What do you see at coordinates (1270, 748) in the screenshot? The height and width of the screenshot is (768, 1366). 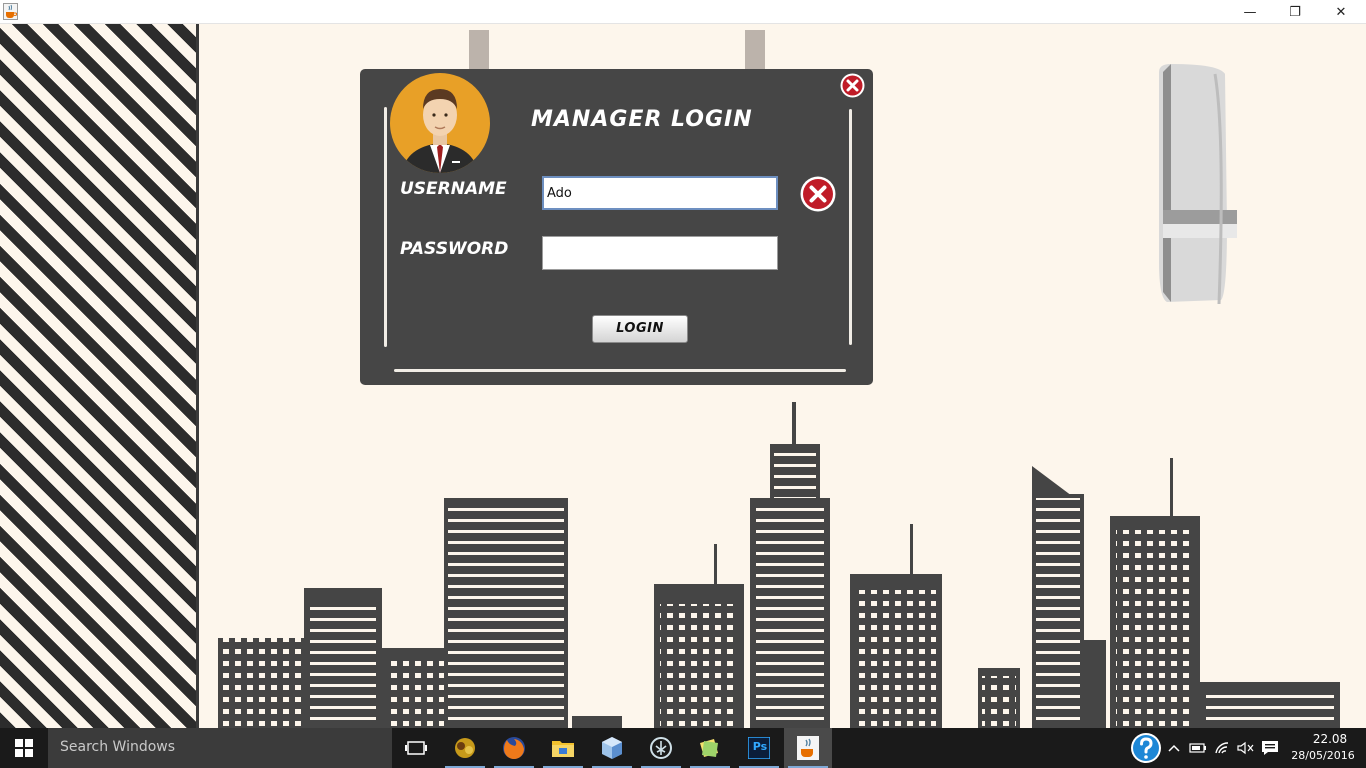 I see `action-center-icon` at bounding box center [1270, 748].